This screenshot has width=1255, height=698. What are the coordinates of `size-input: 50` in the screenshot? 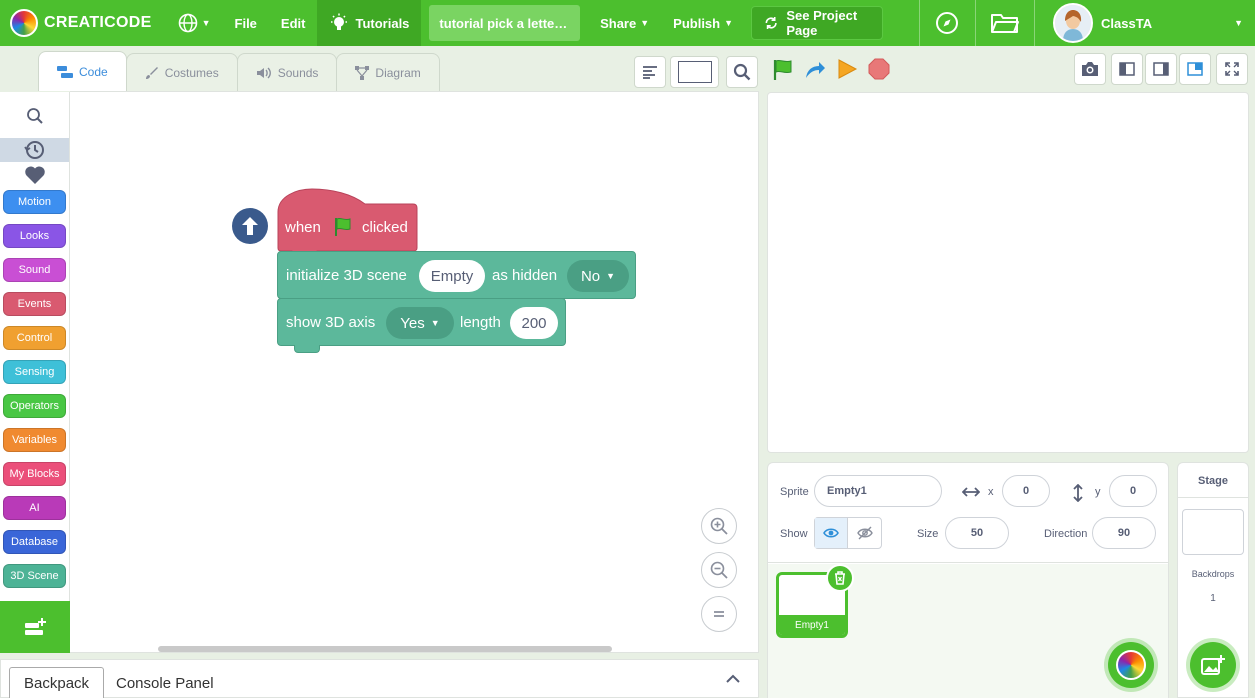 It's located at (977, 533).